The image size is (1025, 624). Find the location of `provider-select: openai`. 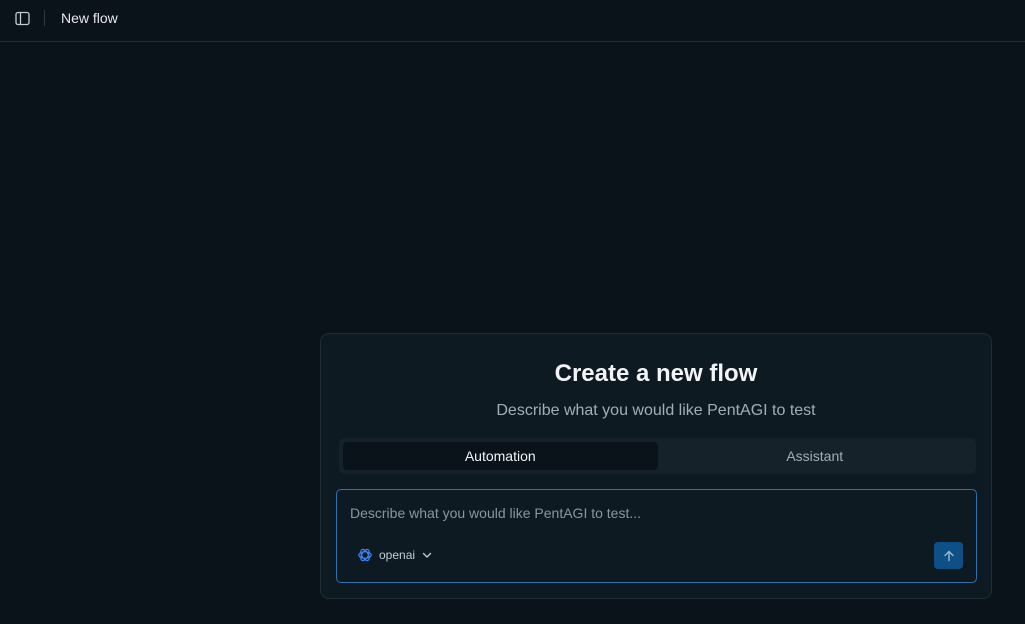

provider-select: openai is located at coordinates (395, 555).